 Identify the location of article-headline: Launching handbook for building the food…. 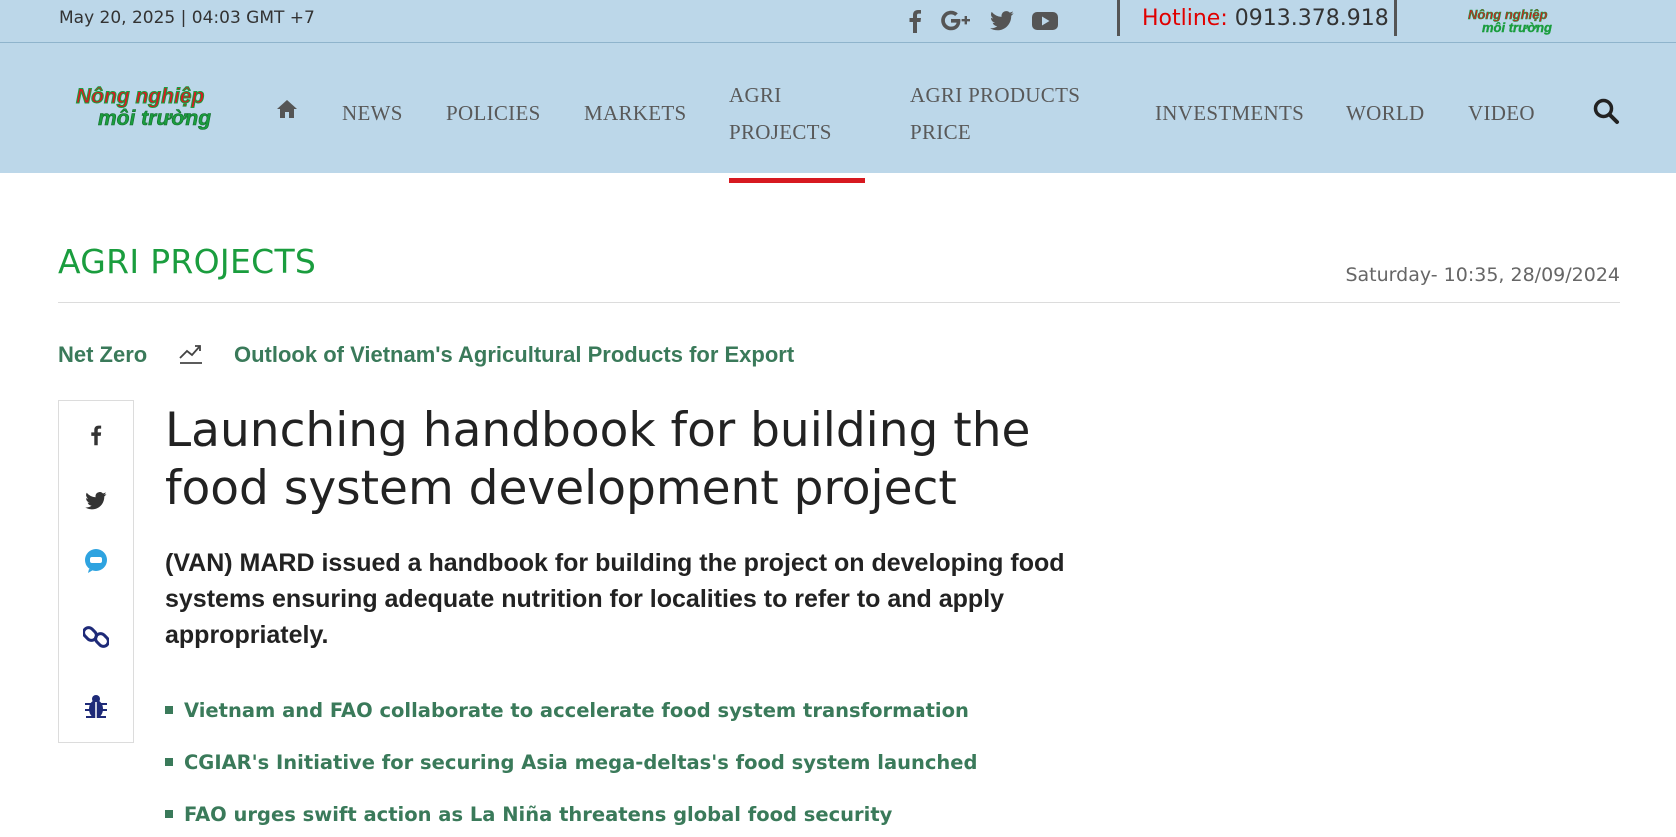
(598, 459).